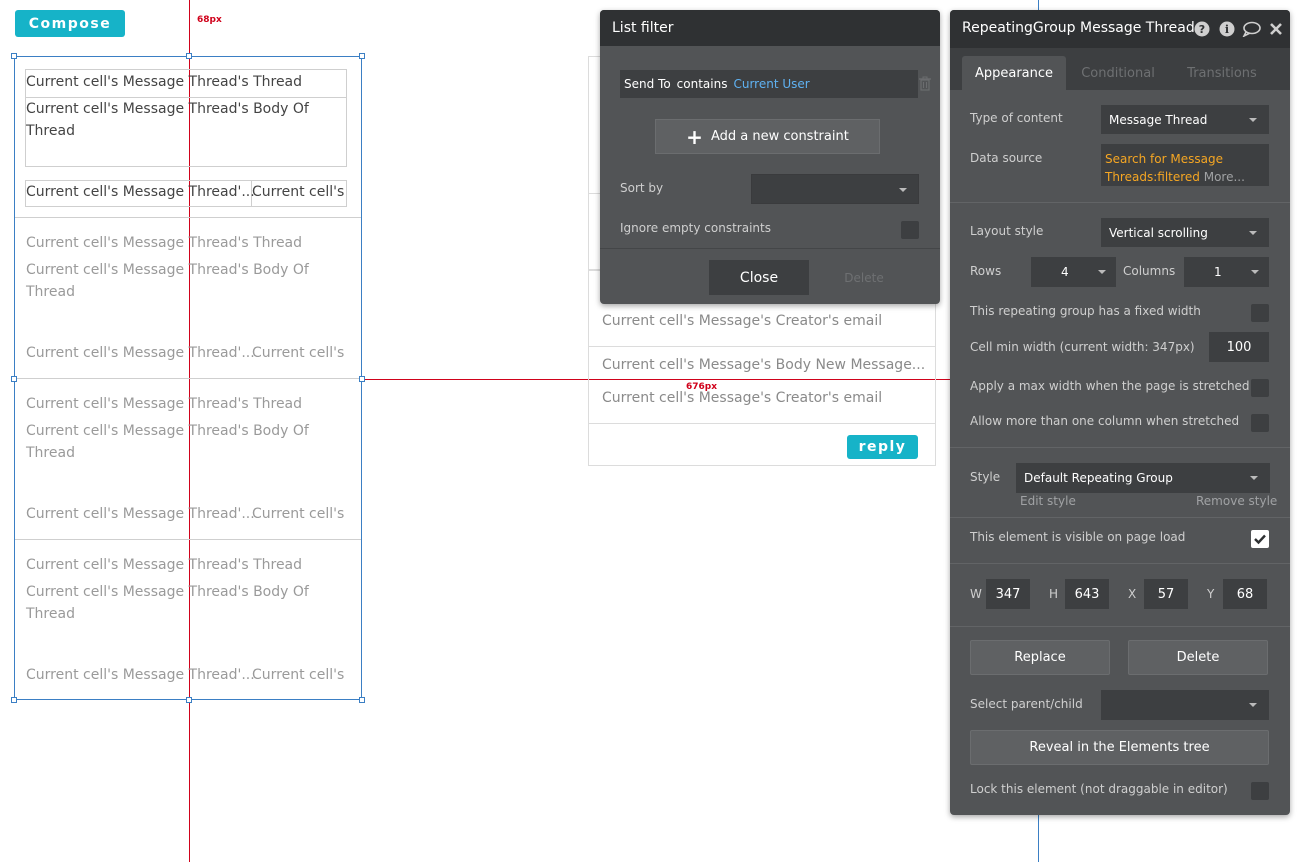 This screenshot has width=1314, height=862. Describe the element at coordinates (1152, 177) in the screenshot. I see `data-source-expression-2: Threads:filtered` at that location.